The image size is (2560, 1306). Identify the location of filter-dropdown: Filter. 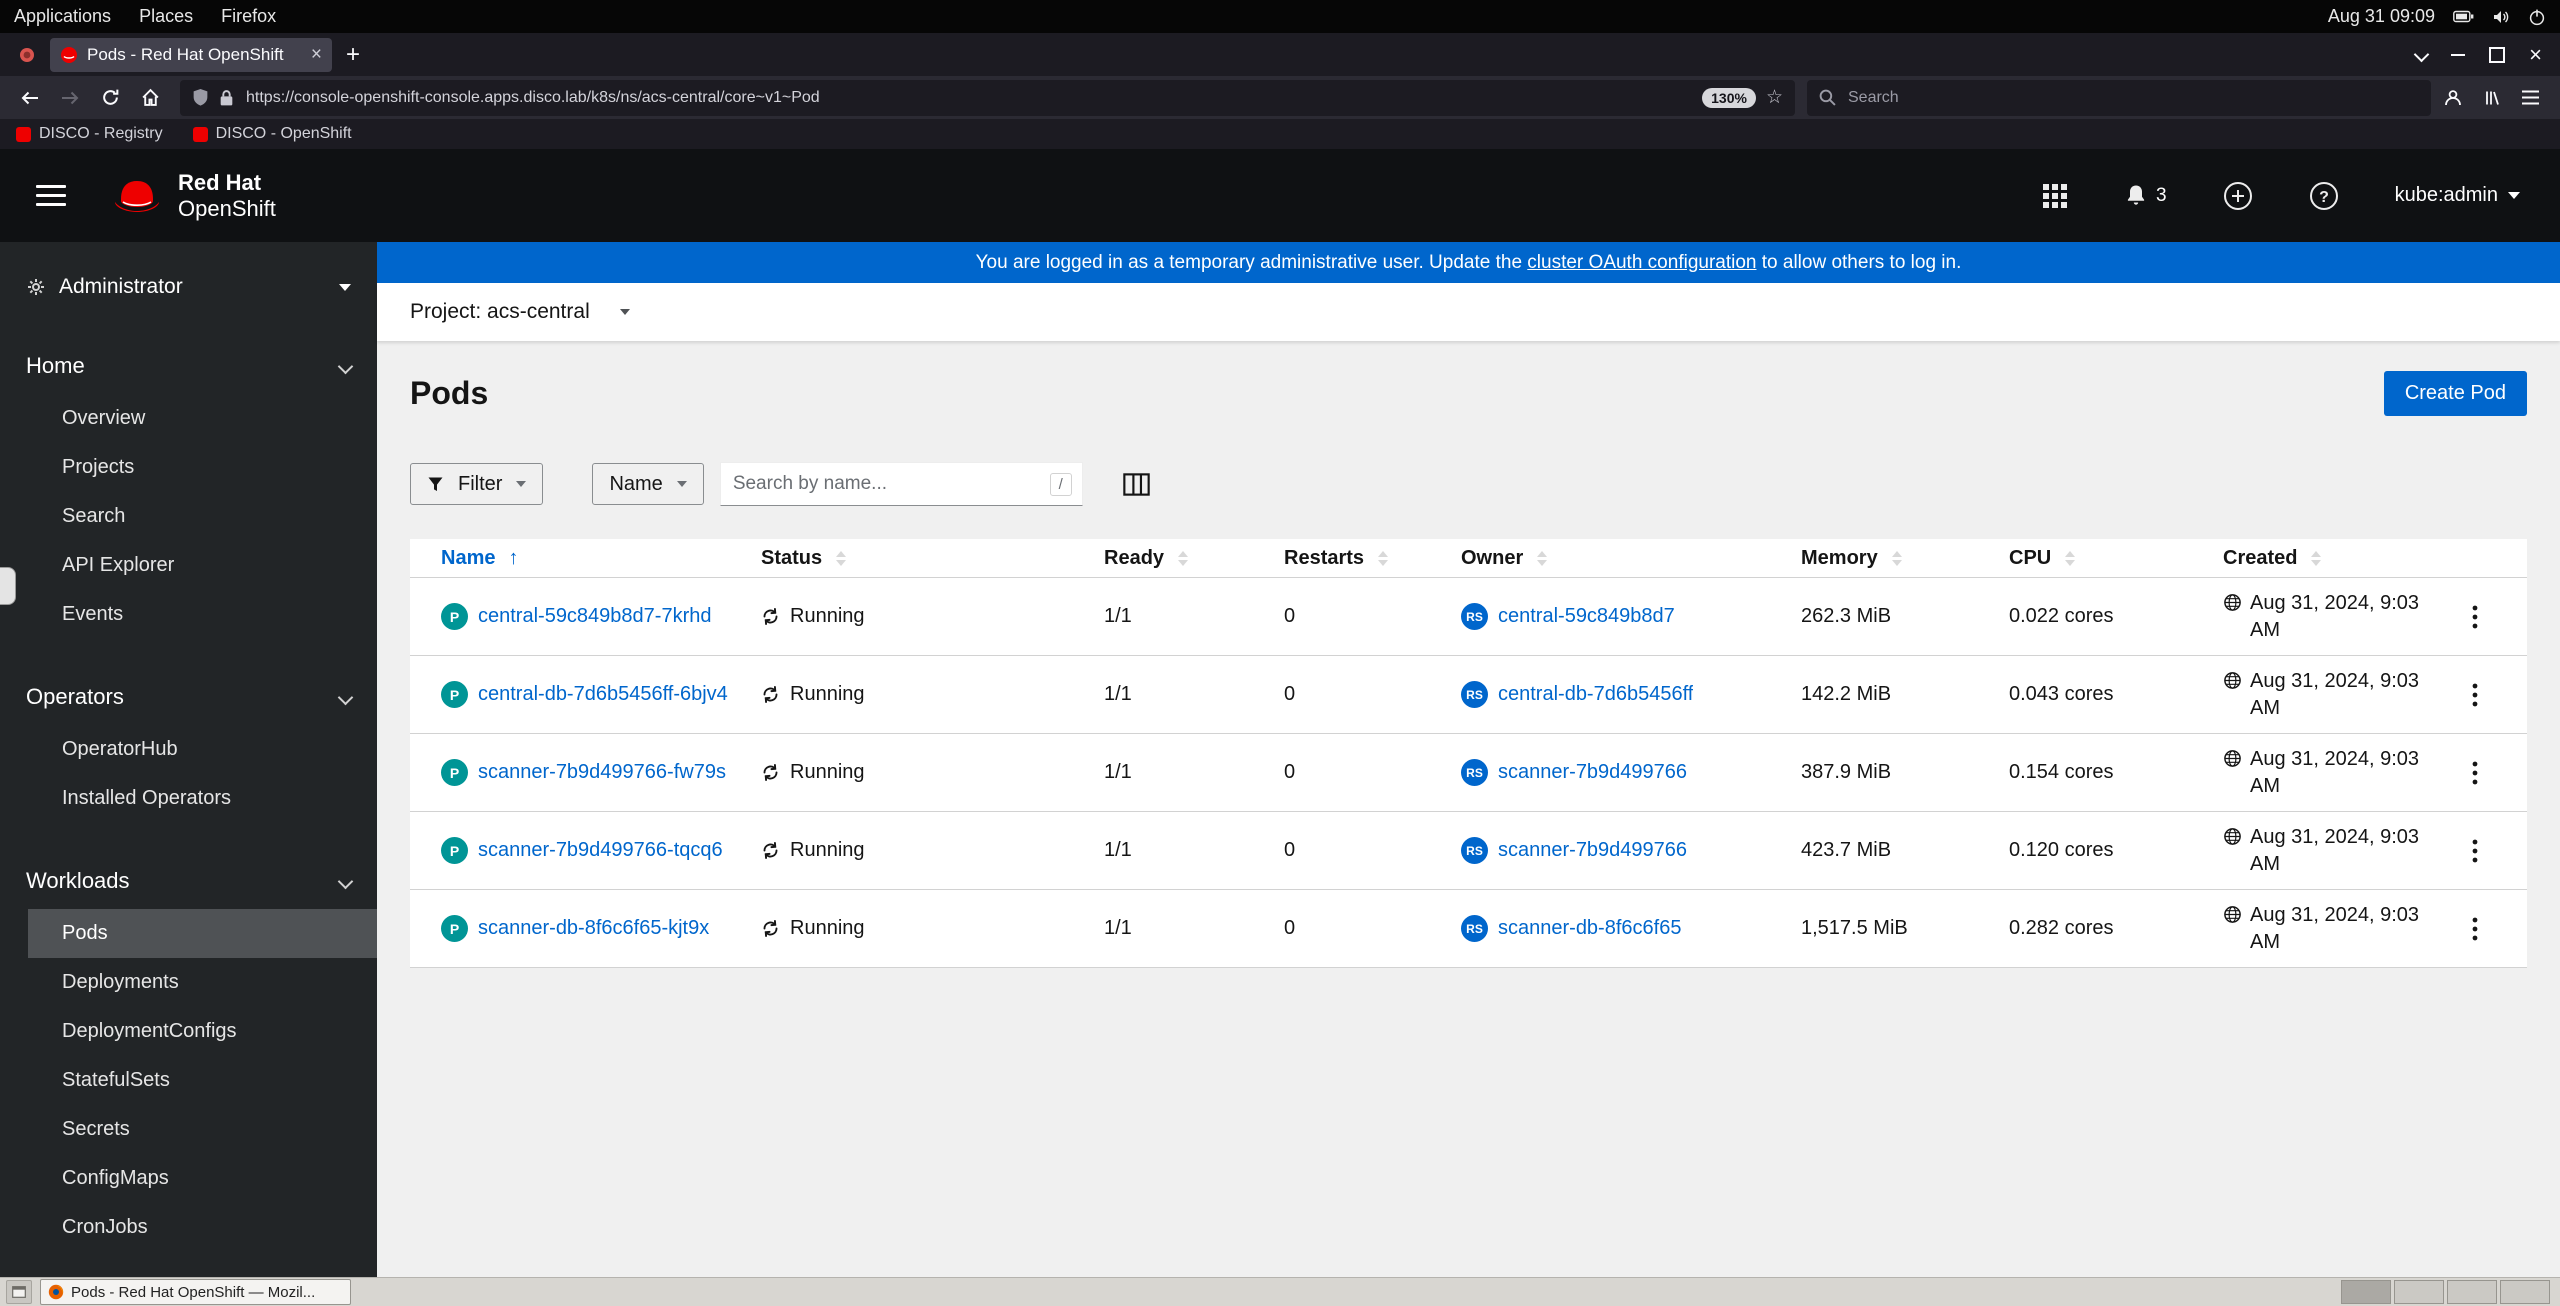
(477, 484).